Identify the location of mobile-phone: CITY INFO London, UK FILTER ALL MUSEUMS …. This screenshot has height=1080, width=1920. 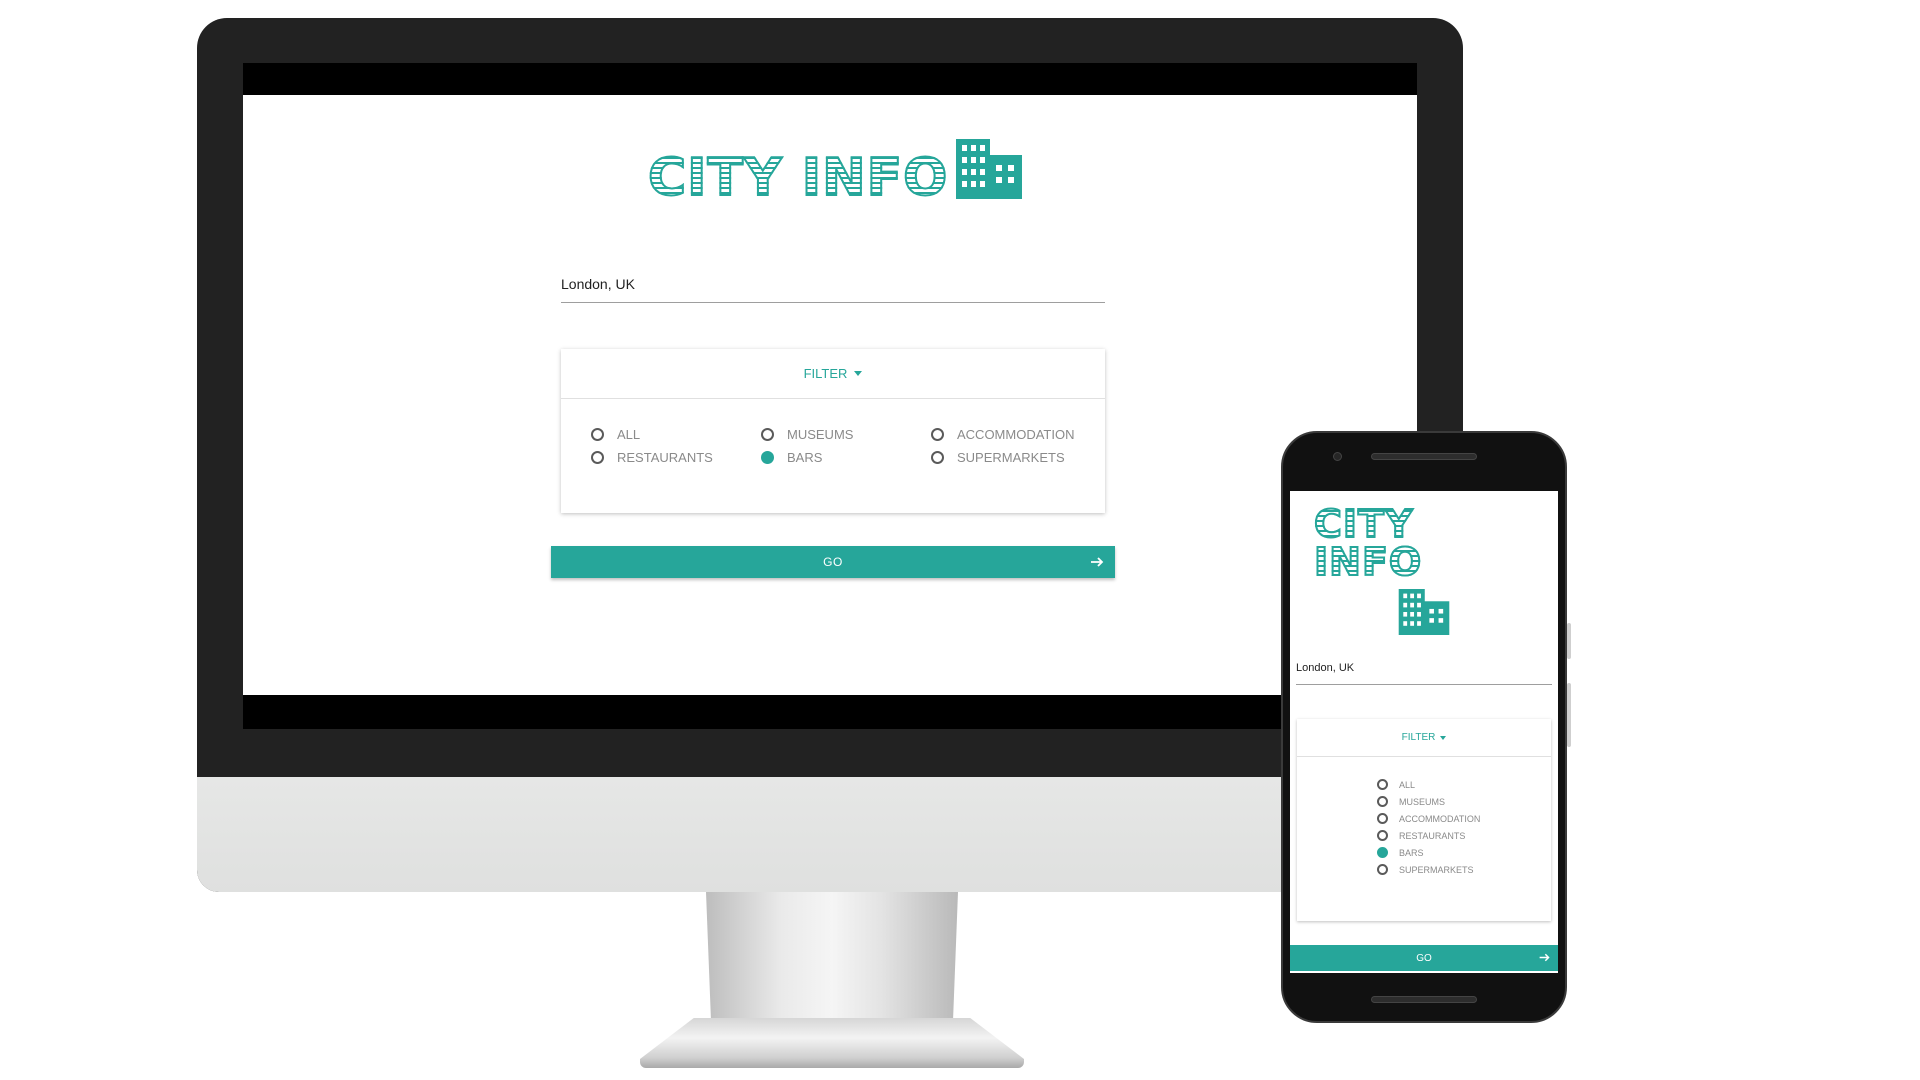
(1426, 727).